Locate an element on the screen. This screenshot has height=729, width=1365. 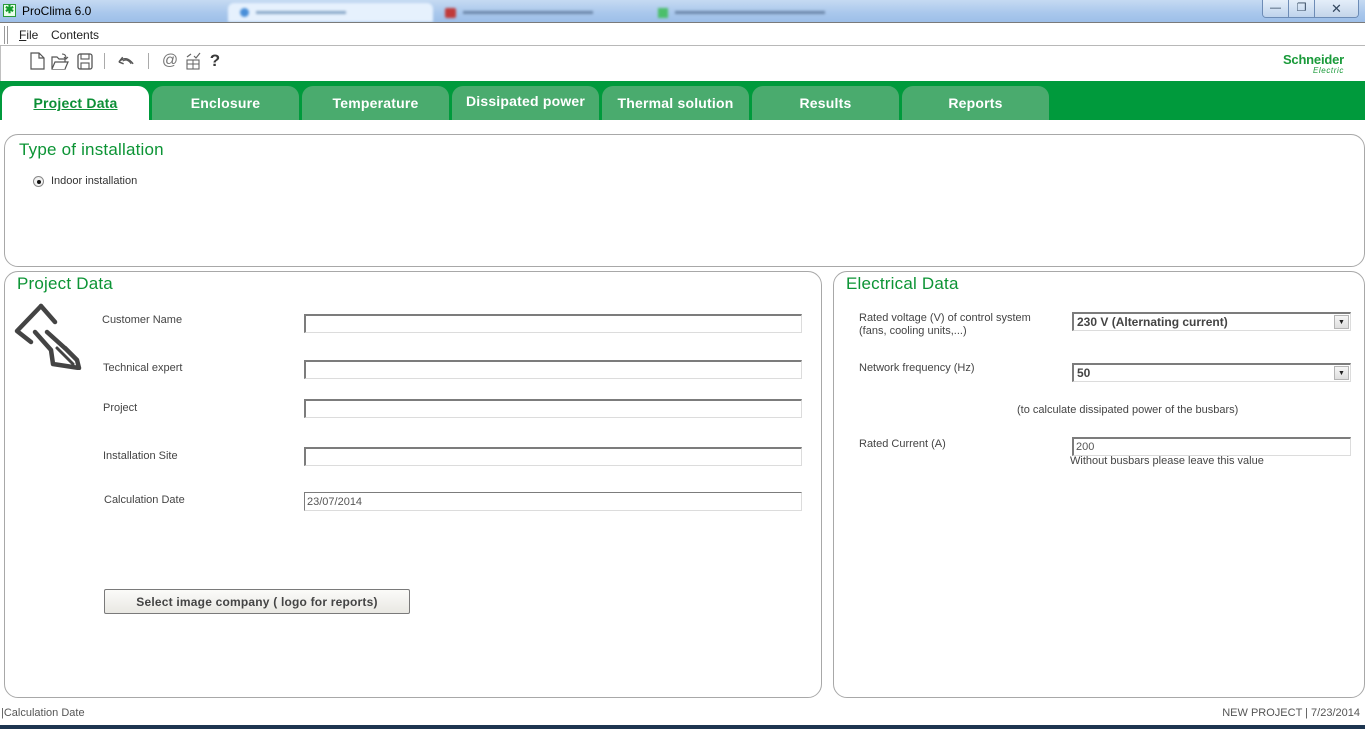
customer-name-input is located at coordinates (553, 323).